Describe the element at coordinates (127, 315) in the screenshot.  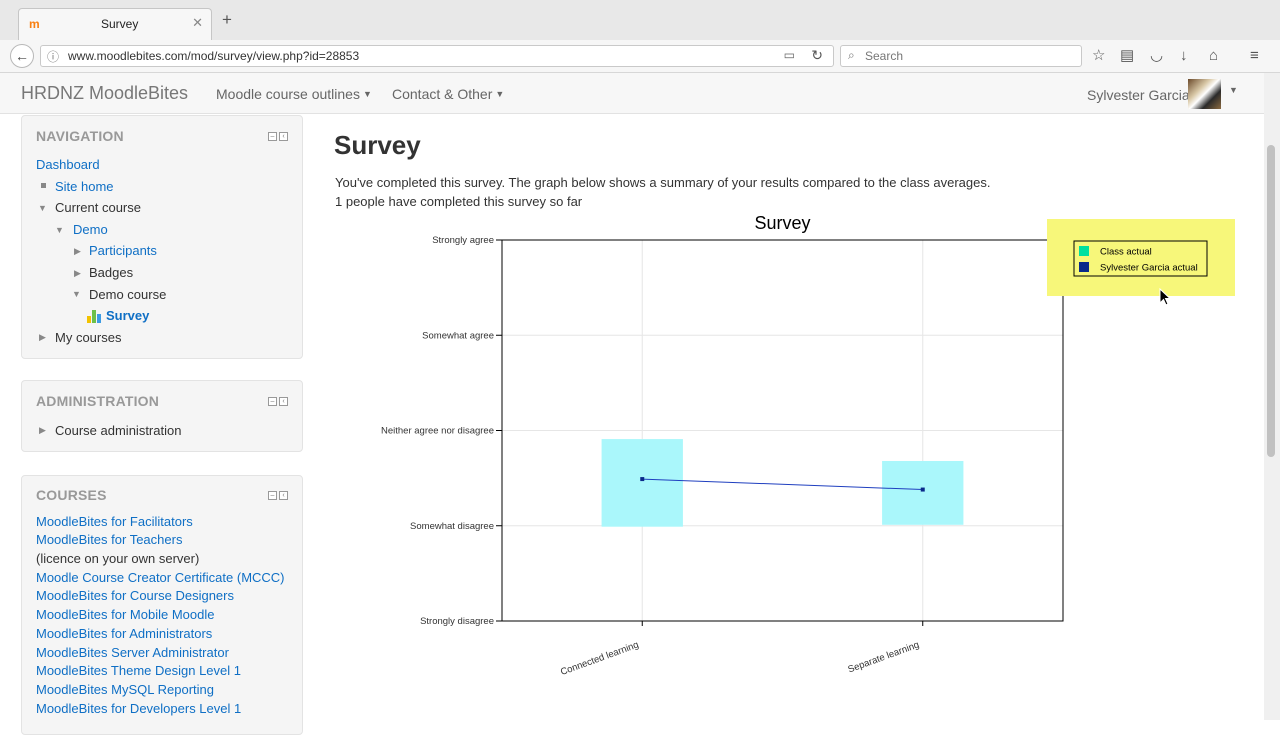
I see `nav-survey: Survey` at that location.